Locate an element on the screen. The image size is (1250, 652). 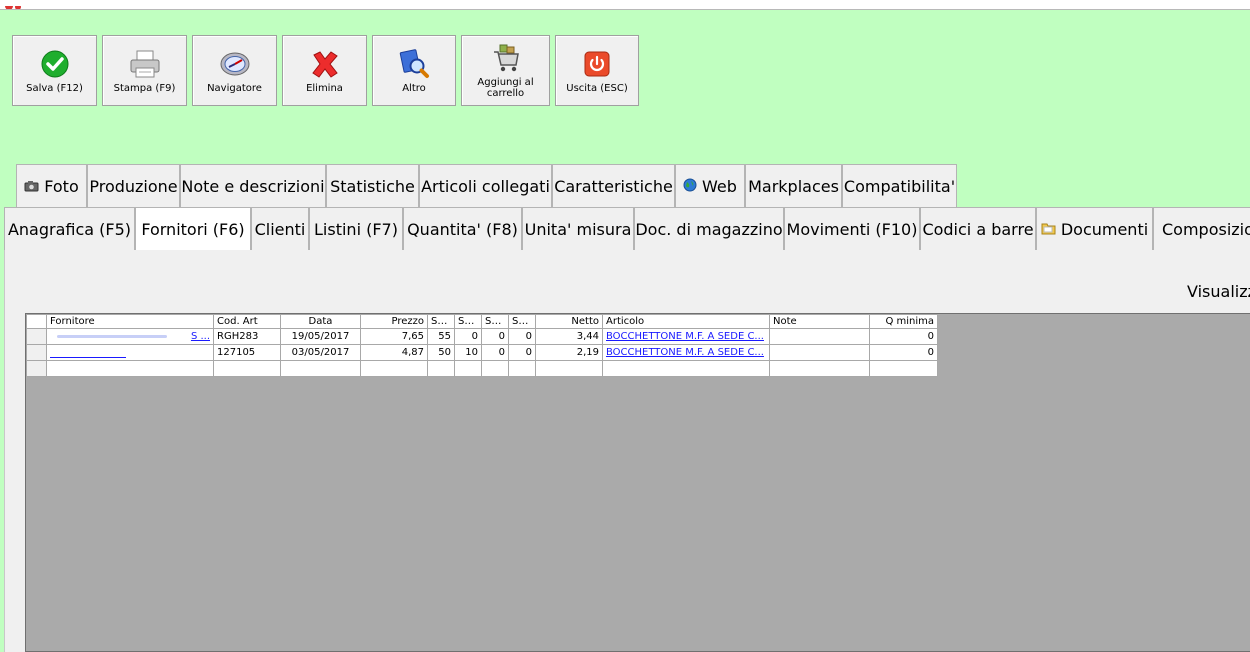
tab-codici-a-barre-label: Codici a barre is located at coordinates (978, 229).